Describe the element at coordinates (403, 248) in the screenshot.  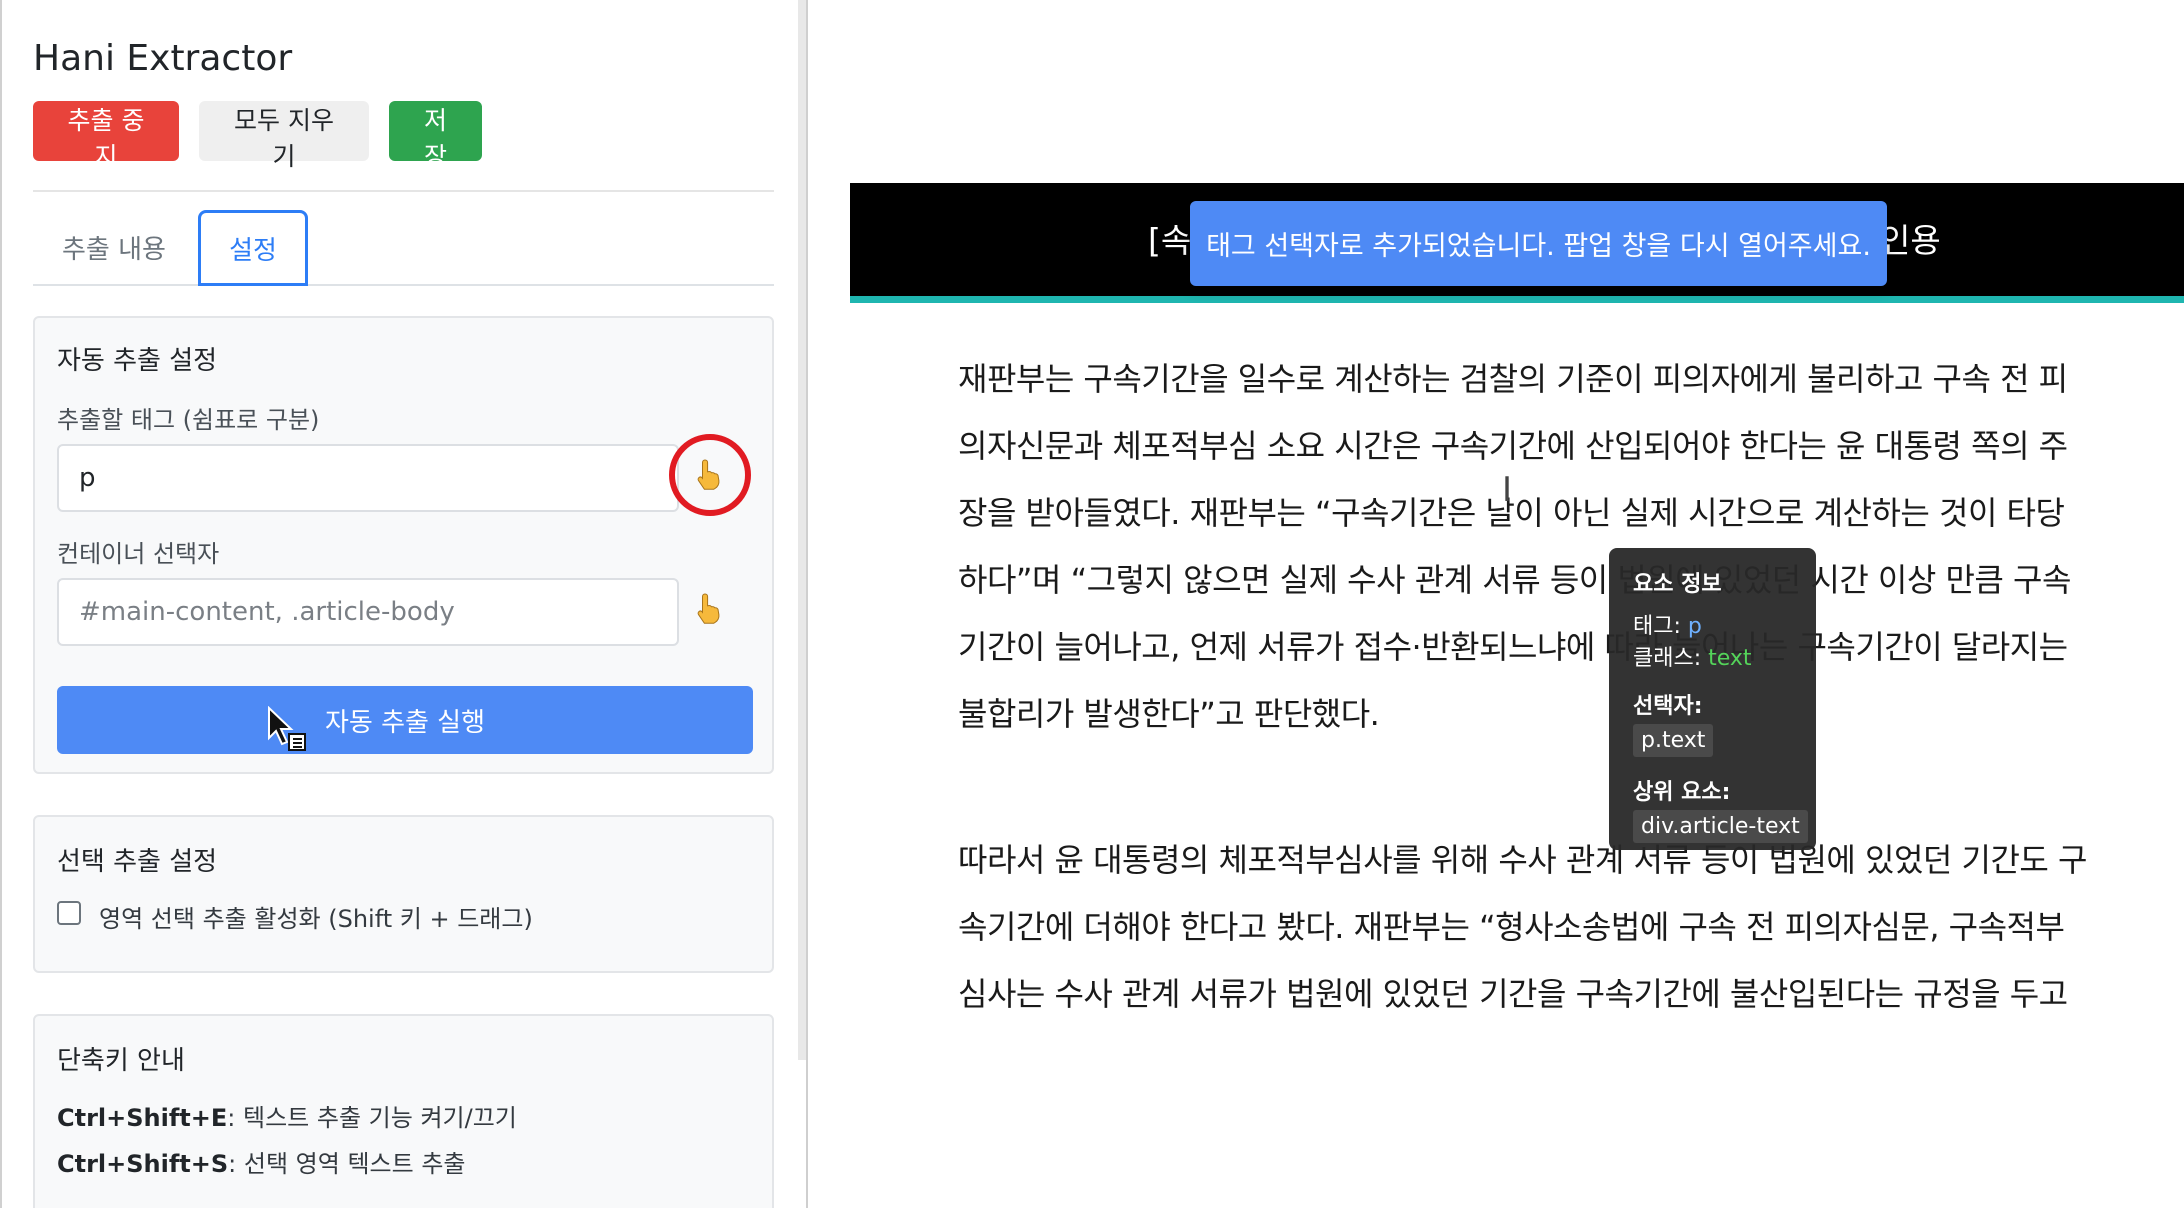
I see `tab-bar: 추출 내용 설정` at that location.